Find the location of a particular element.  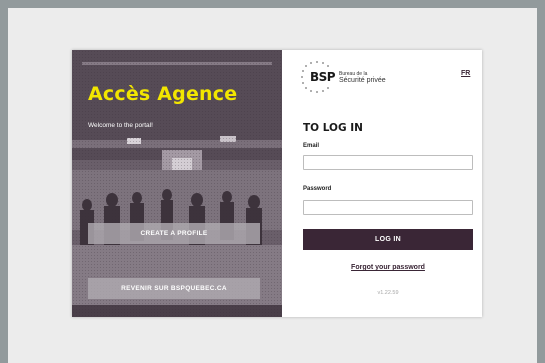

login-title: TO LOG IN is located at coordinates (333, 128).